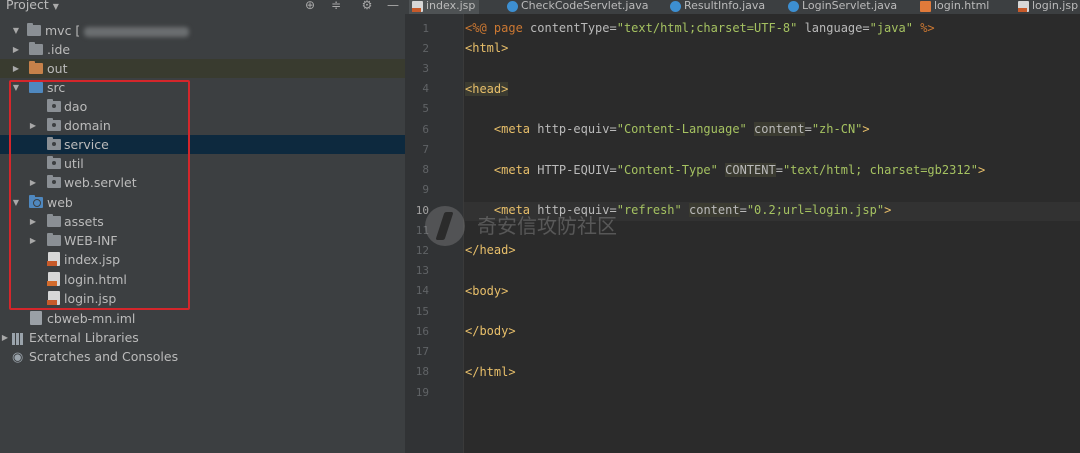  What do you see at coordinates (202, 356) in the screenshot?
I see `tree-item-scratches: ◉ Scratches and Consoles` at bounding box center [202, 356].